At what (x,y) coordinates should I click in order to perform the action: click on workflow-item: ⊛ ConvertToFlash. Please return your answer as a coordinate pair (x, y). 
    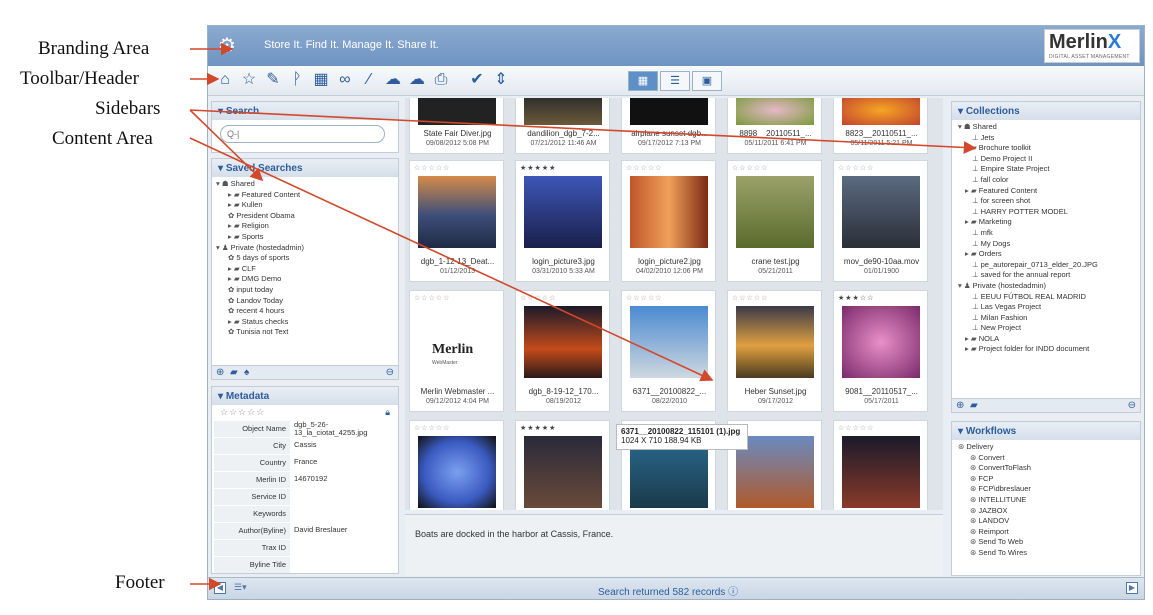
    Looking at the image, I should click on (1046, 468).